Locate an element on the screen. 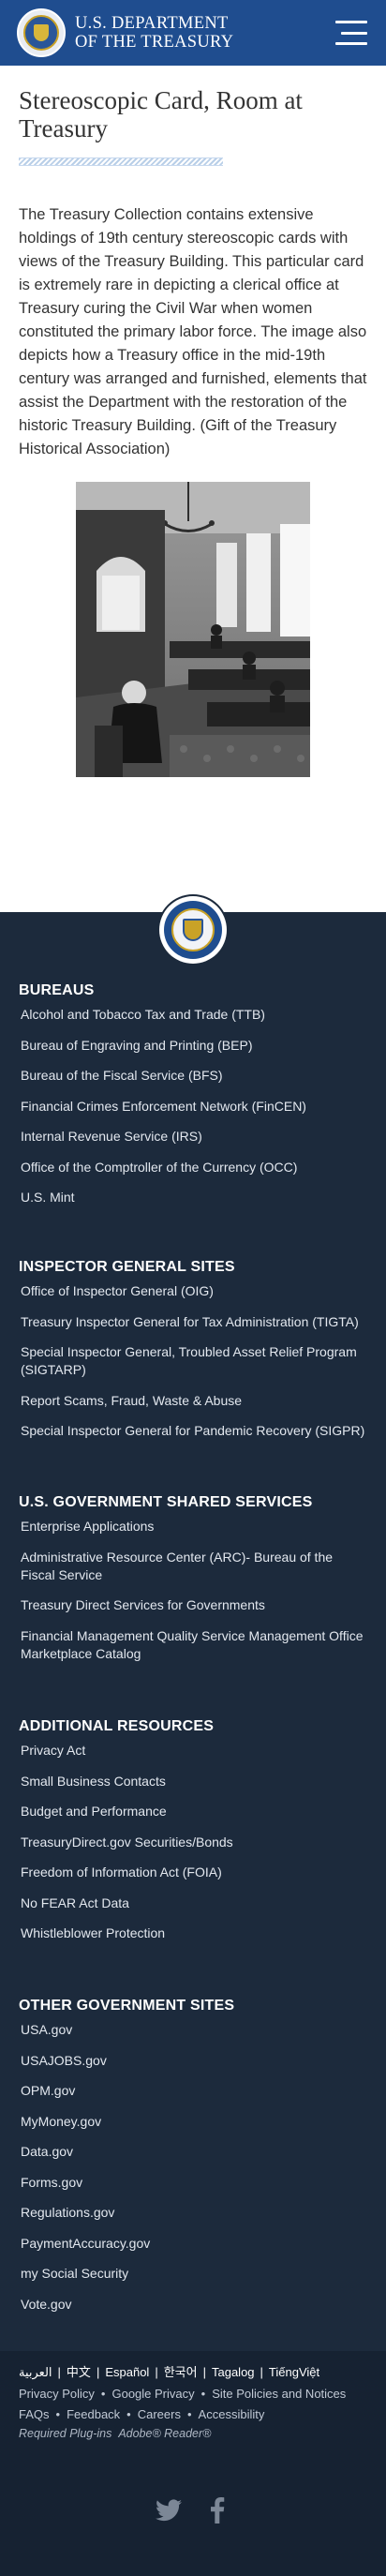  policy-link: Site Policies and Notices is located at coordinates (279, 2394).